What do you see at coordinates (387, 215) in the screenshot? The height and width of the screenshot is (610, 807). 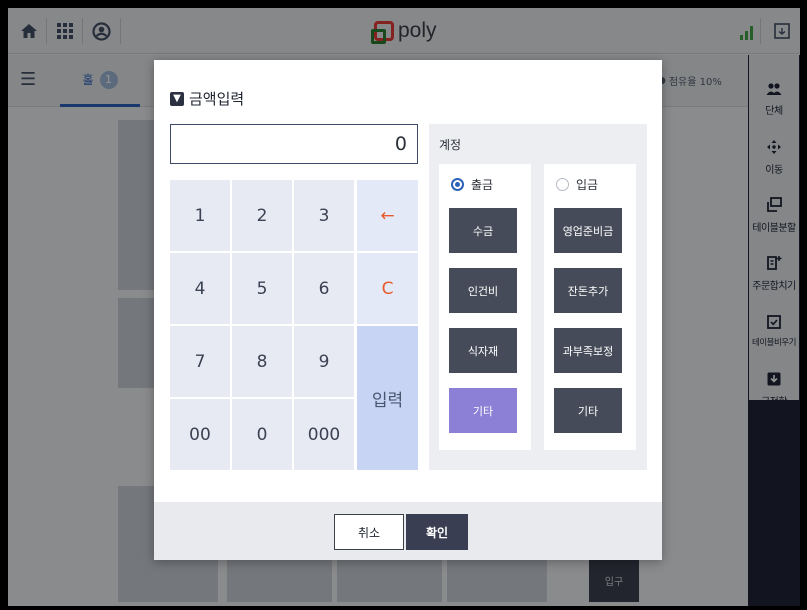 I see `backspace-button: ←` at bounding box center [387, 215].